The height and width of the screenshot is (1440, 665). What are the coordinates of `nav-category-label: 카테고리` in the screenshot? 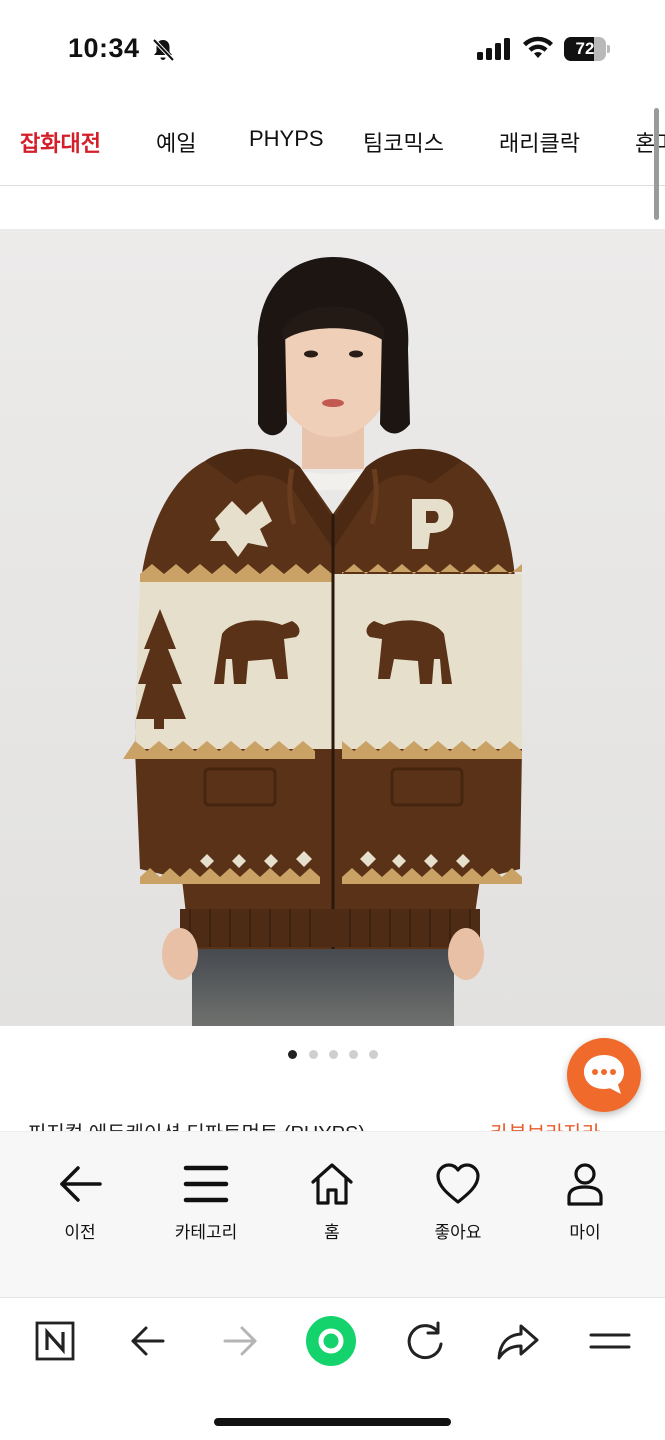 It's located at (206, 1232).